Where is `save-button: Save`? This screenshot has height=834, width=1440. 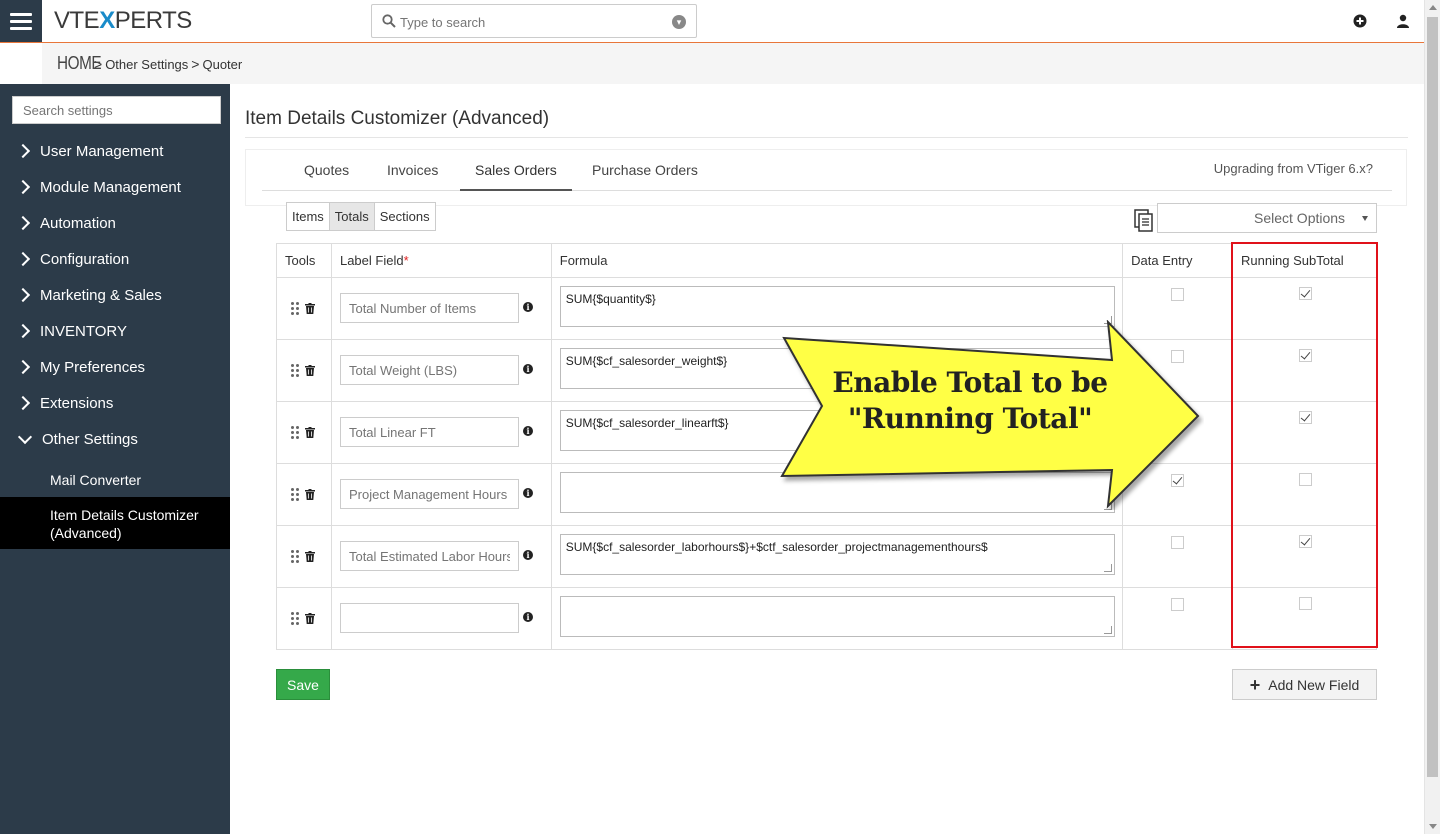
save-button: Save is located at coordinates (303, 684).